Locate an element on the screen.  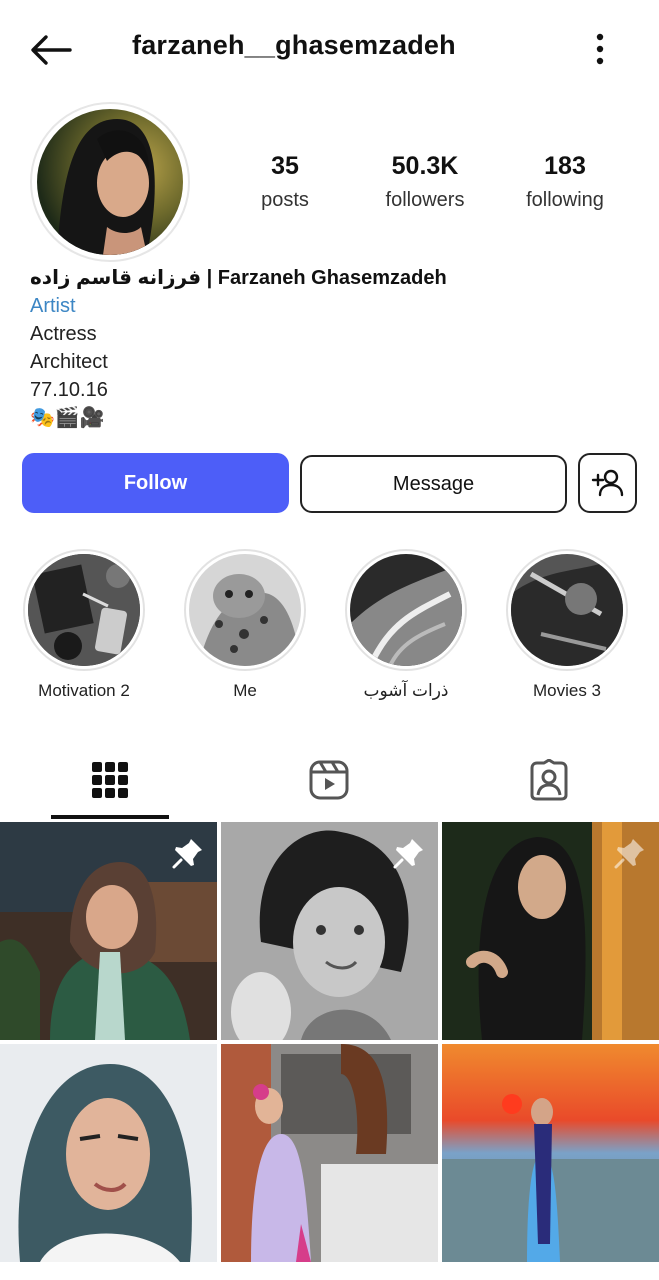
highlight-label: Motivation 2 is located at coordinates (84, 690).